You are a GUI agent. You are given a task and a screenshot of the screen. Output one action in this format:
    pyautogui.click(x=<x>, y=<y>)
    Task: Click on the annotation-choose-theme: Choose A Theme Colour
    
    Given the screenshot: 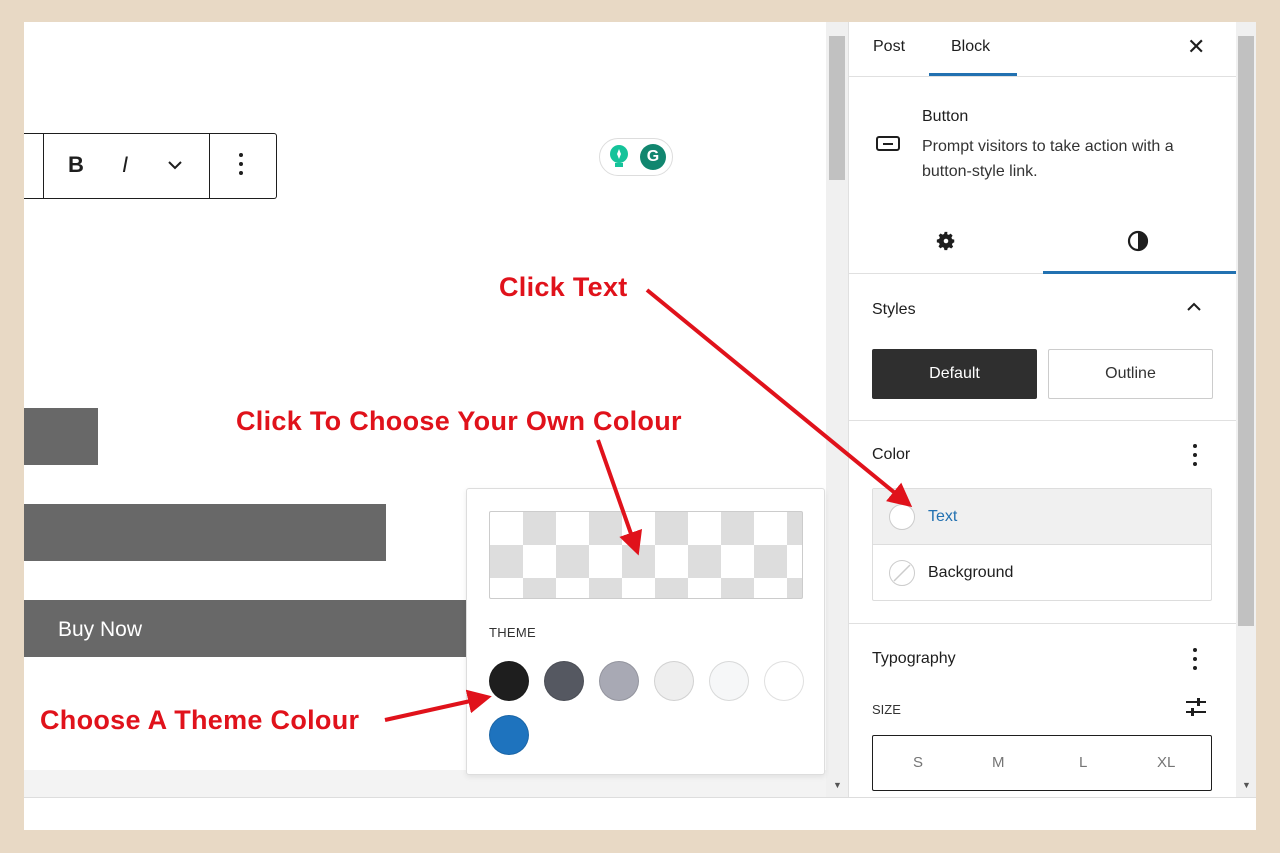 What is the action you would take?
    pyautogui.click(x=200, y=720)
    